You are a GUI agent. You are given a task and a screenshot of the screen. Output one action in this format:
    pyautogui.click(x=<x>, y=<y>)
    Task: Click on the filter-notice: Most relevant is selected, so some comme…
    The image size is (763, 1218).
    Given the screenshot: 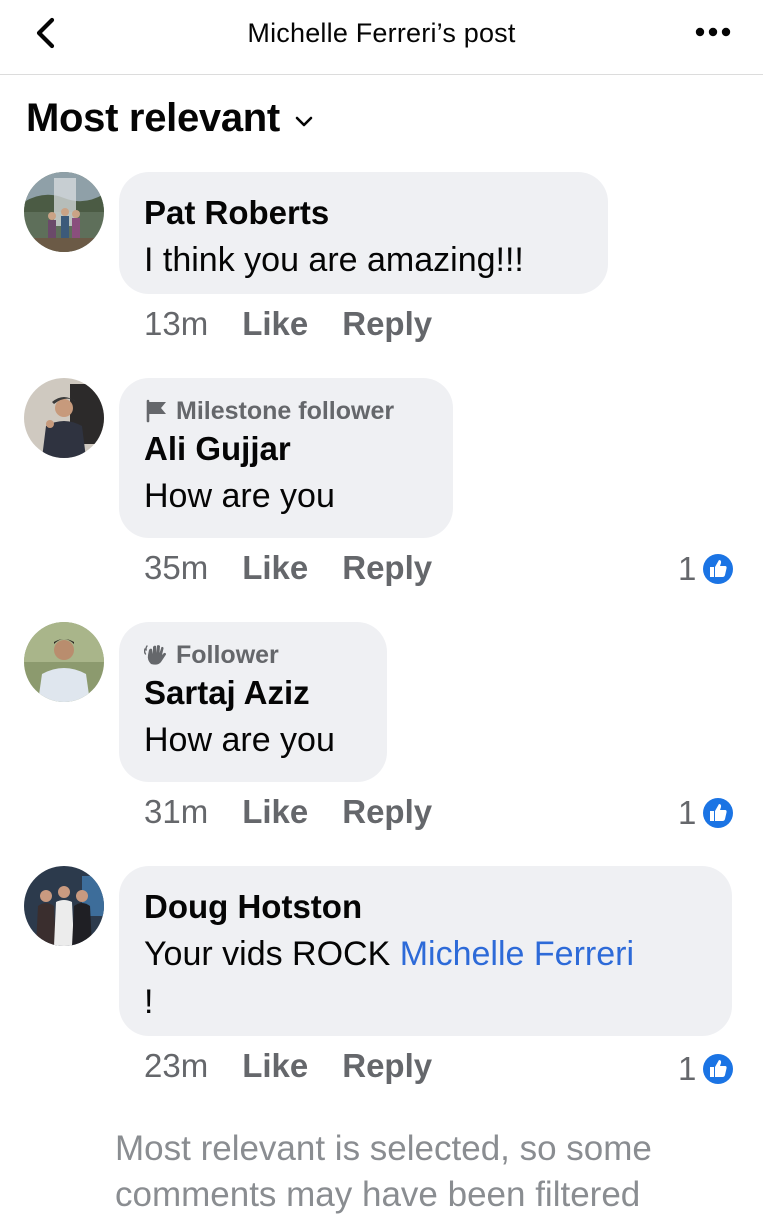 What is the action you would take?
    pyautogui.click(x=383, y=1171)
    